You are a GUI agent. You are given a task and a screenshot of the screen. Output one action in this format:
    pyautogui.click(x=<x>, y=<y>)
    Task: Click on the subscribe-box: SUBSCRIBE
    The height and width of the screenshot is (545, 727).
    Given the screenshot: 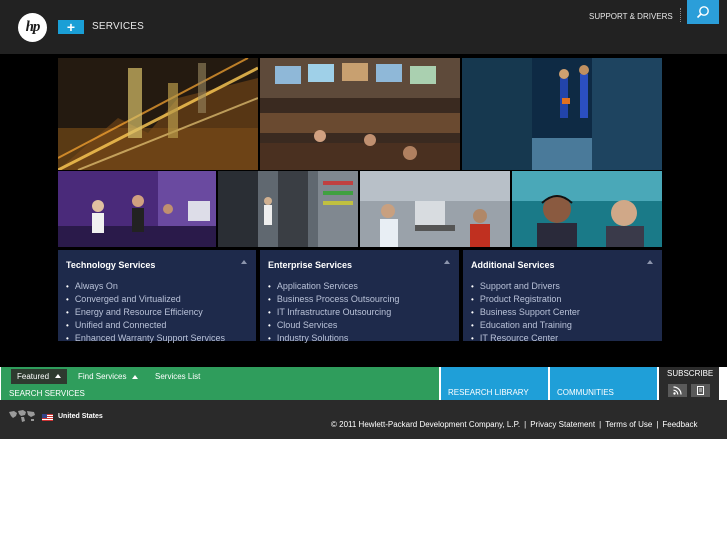 What is the action you would take?
    pyautogui.click(x=689, y=383)
    